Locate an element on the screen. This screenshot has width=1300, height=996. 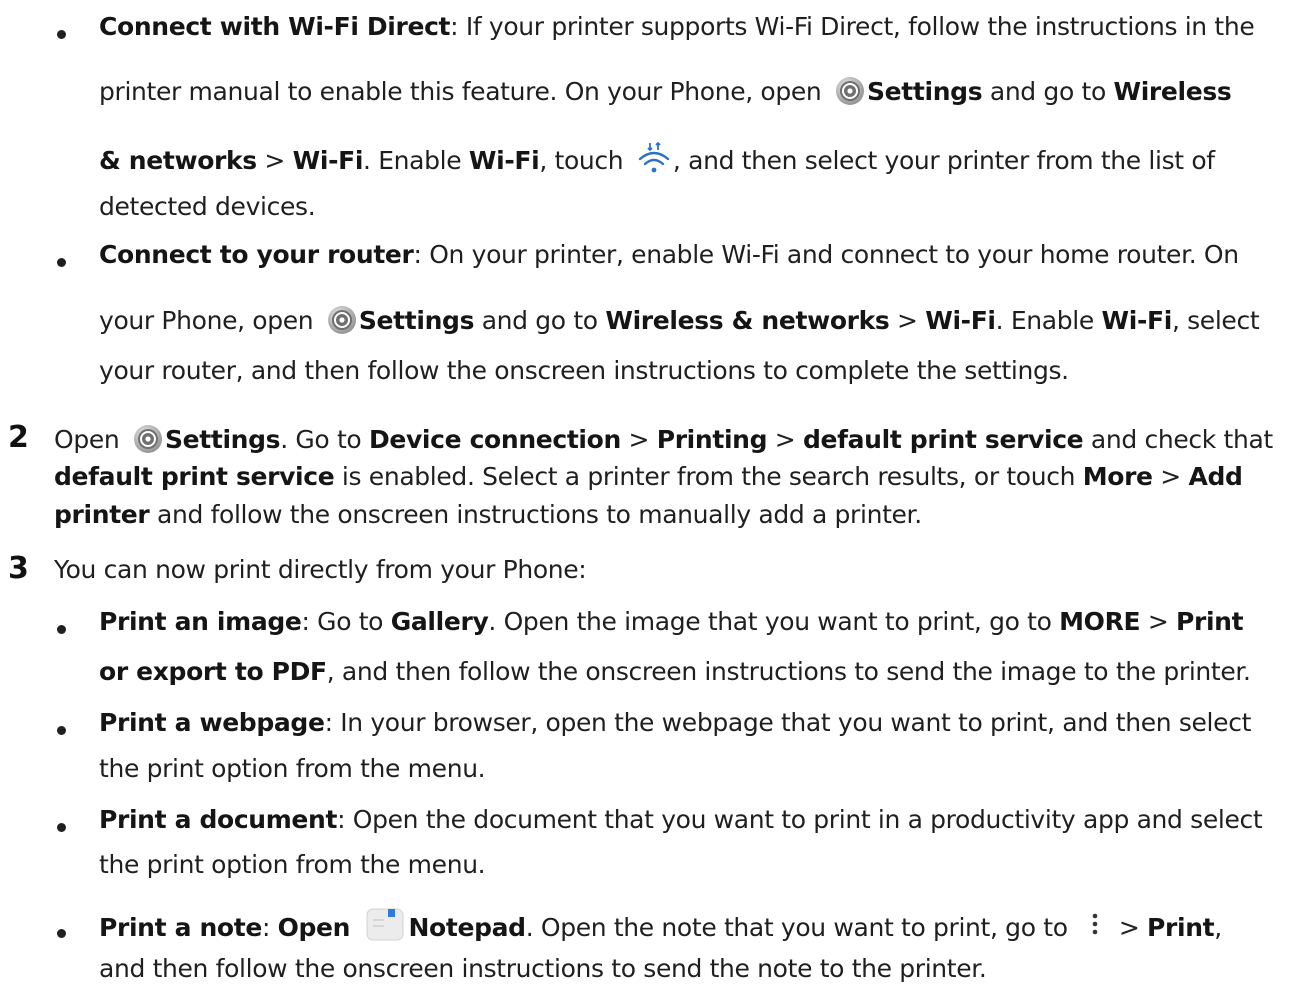
bold-term: Wireless is located at coordinates (1172, 91).